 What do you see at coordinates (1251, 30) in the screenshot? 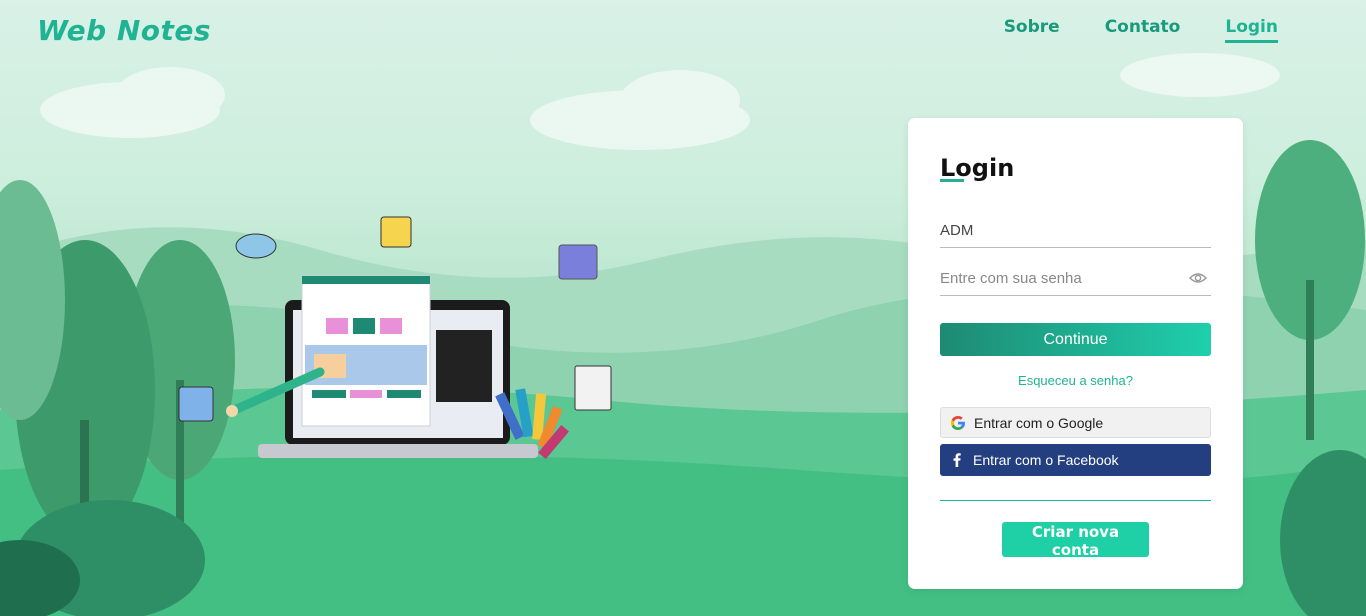
I see `nav-link-login: Login` at bounding box center [1251, 30].